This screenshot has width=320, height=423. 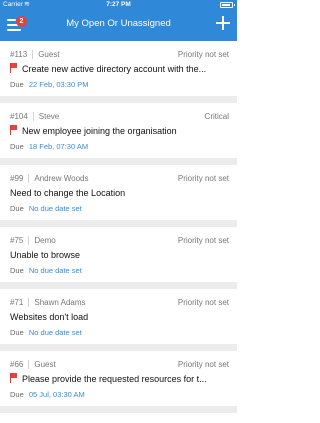 I want to click on ticket-subject-row: New employee joining the organisation, so click(x=119, y=131).